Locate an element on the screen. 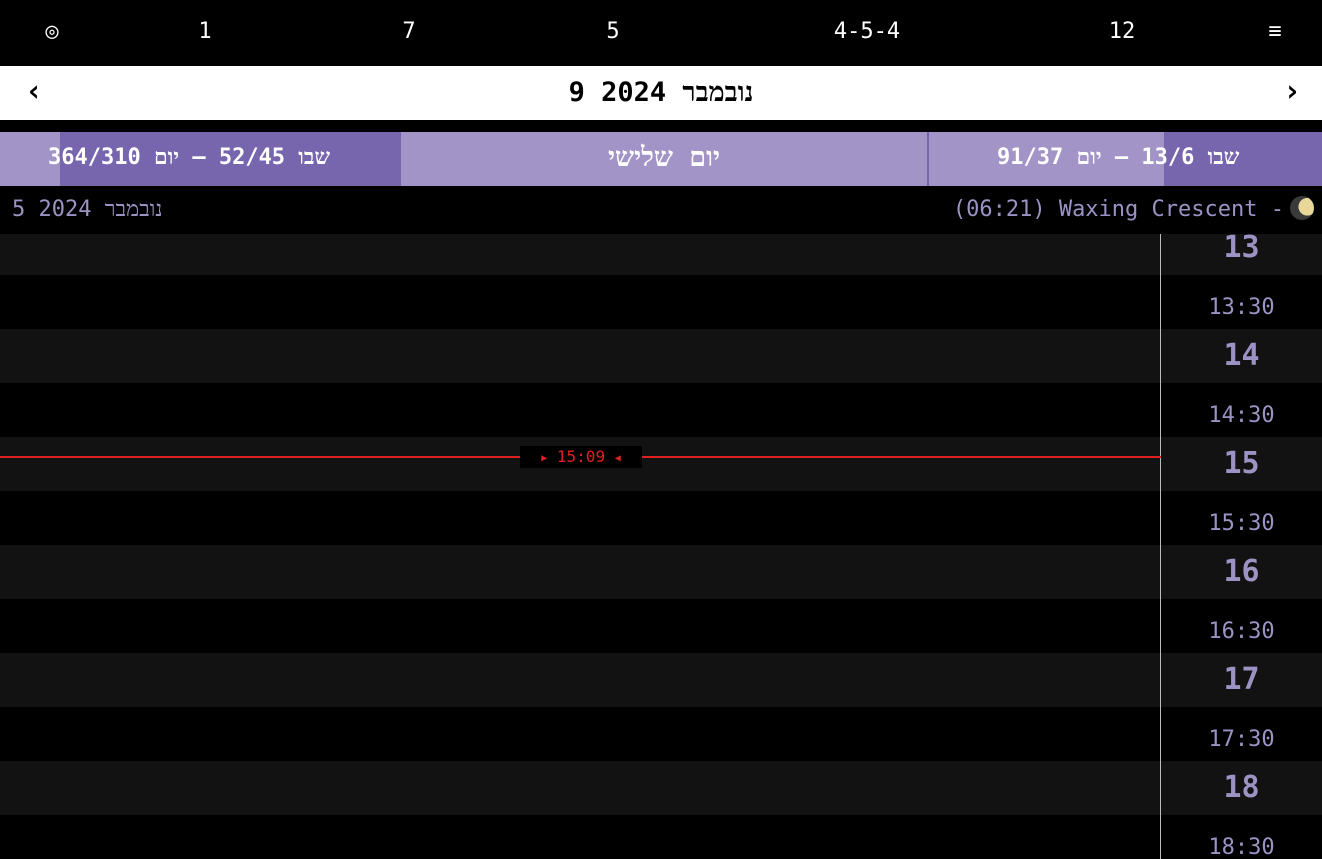 Image resolution: width=1322 pixels, height=859 pixels. half-hour-label: 13:30 is located at coordinates (1241, 307).